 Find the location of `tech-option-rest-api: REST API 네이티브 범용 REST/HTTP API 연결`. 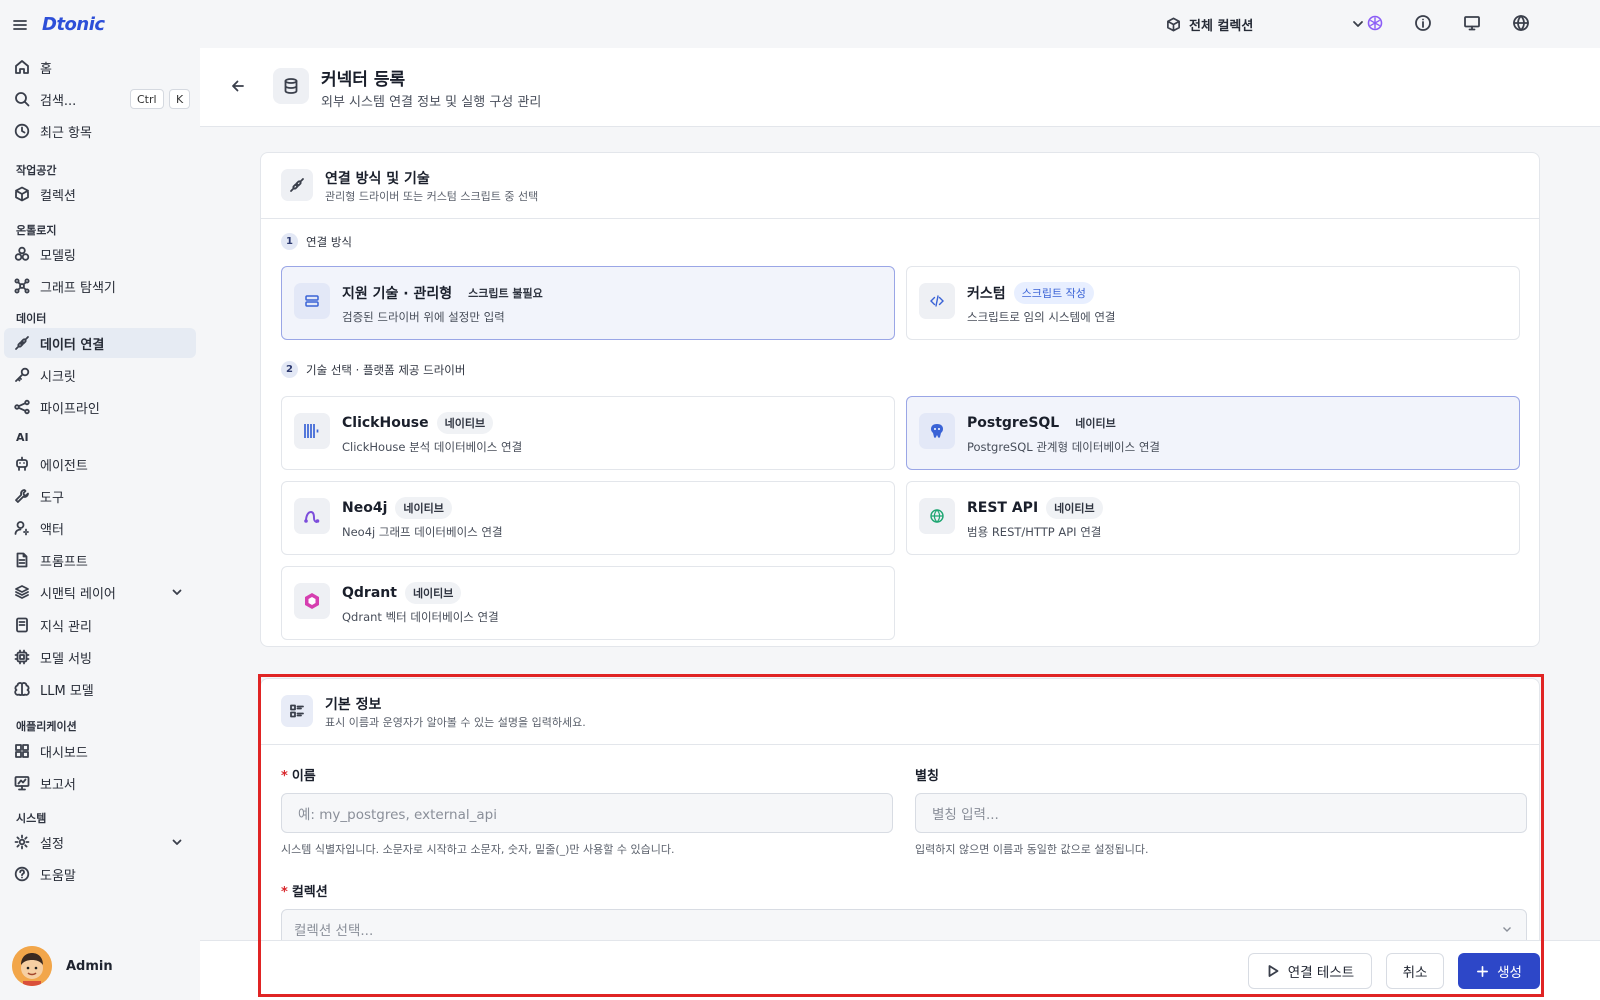

tech-option-rest-api: REST API 네이티브 범용 REST/HTTP API 연결 is located at coordinates (1213, 518).